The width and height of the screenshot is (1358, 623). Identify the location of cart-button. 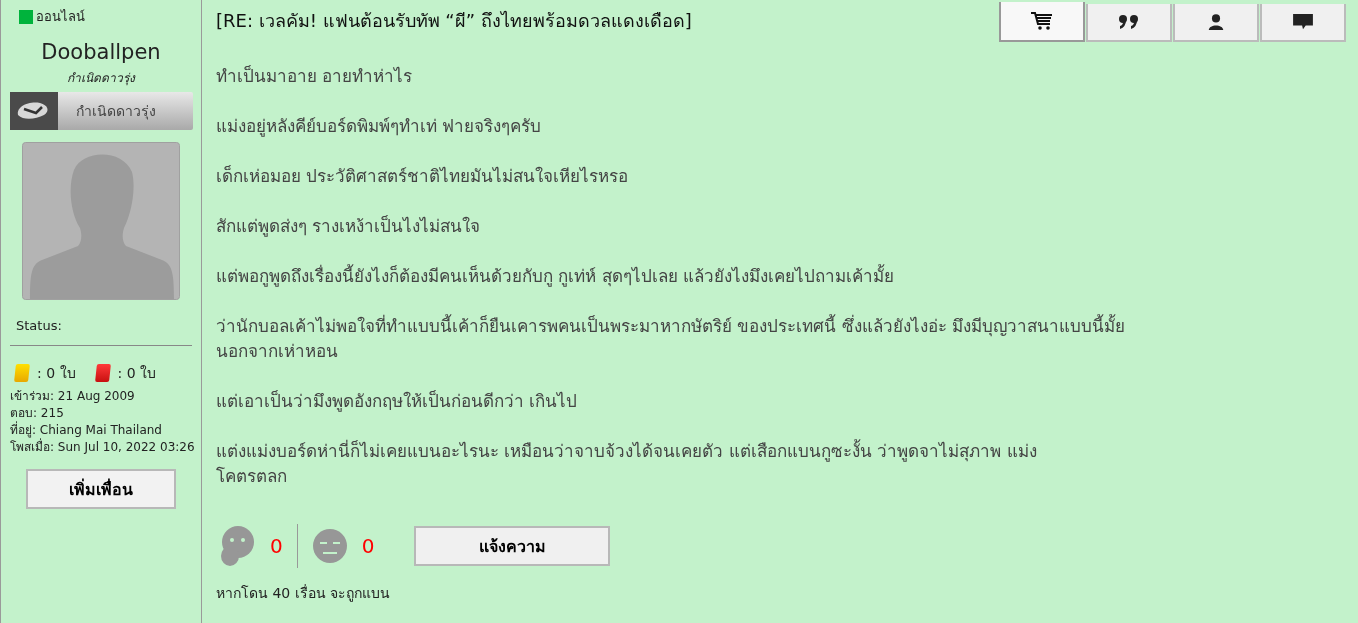
(1042, 22).